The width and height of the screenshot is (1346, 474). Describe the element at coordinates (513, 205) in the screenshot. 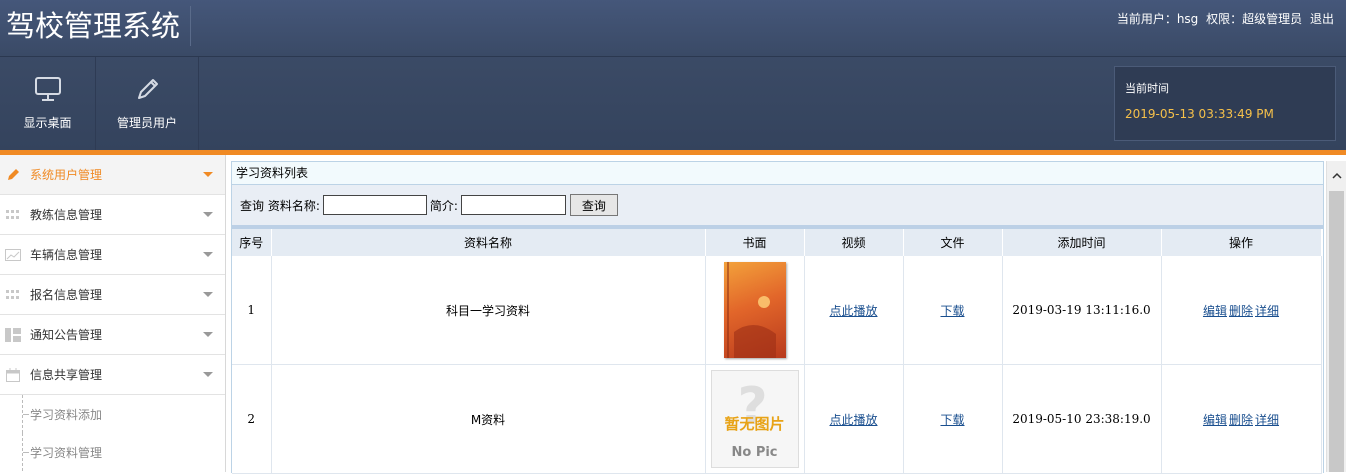

I see `intro-input` at that location.